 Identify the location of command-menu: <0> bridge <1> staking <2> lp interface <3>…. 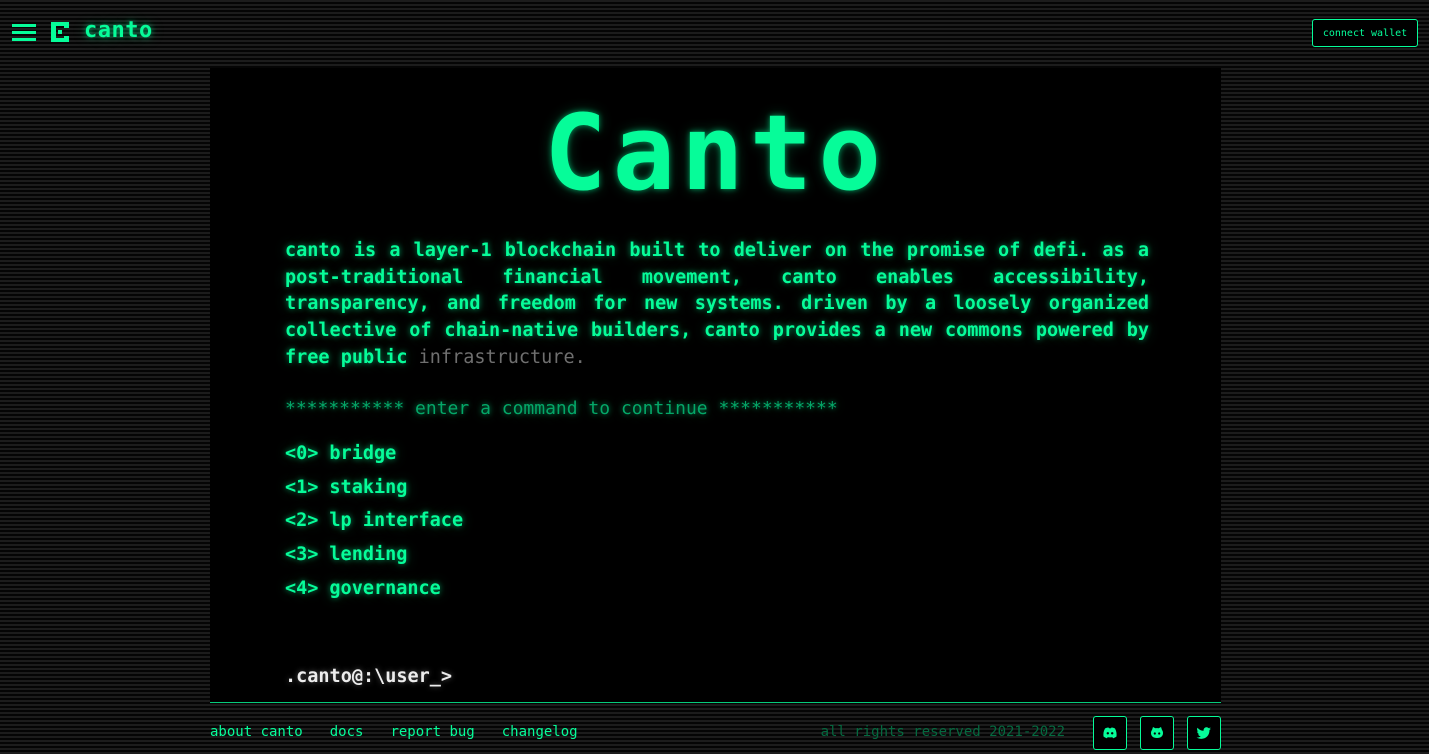
(374, 527).